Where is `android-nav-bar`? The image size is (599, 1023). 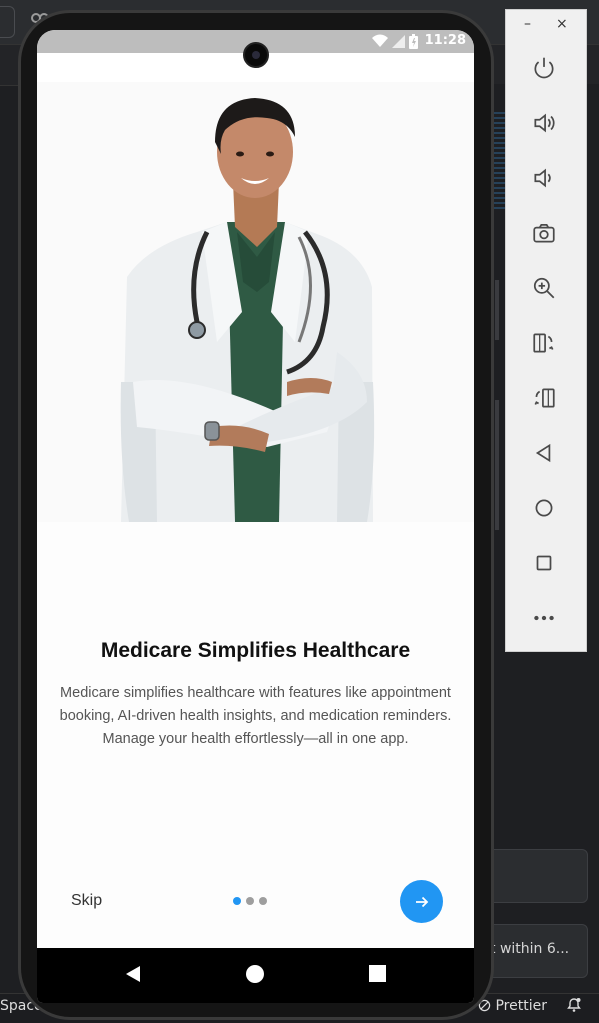
android-nav-bar is located at coordinates (255, 975).